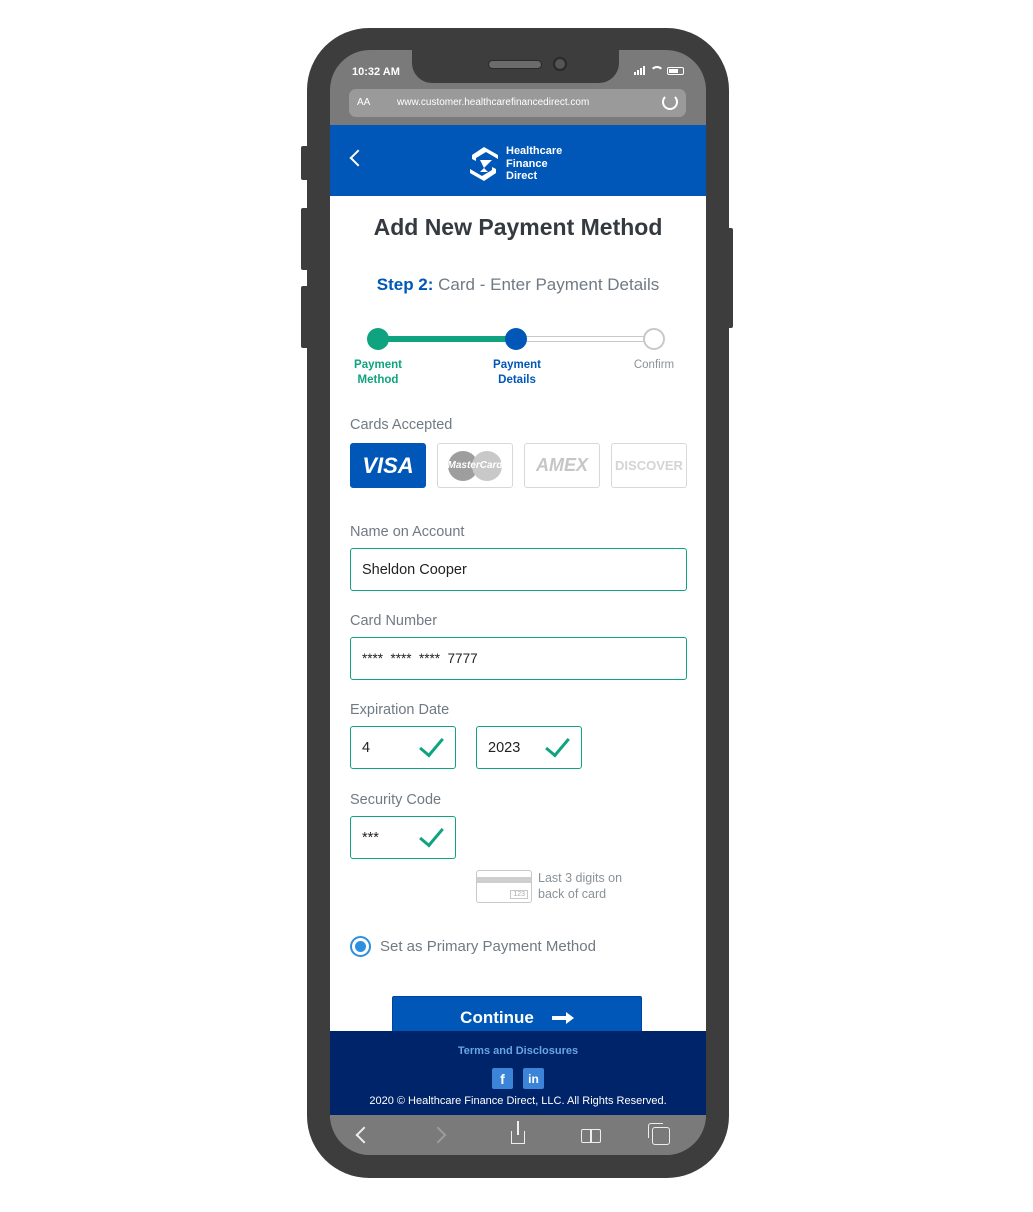  Describe the element at coordinates (394, 621) in the screenshot. I see `card-number-label: Card Number` at that location.